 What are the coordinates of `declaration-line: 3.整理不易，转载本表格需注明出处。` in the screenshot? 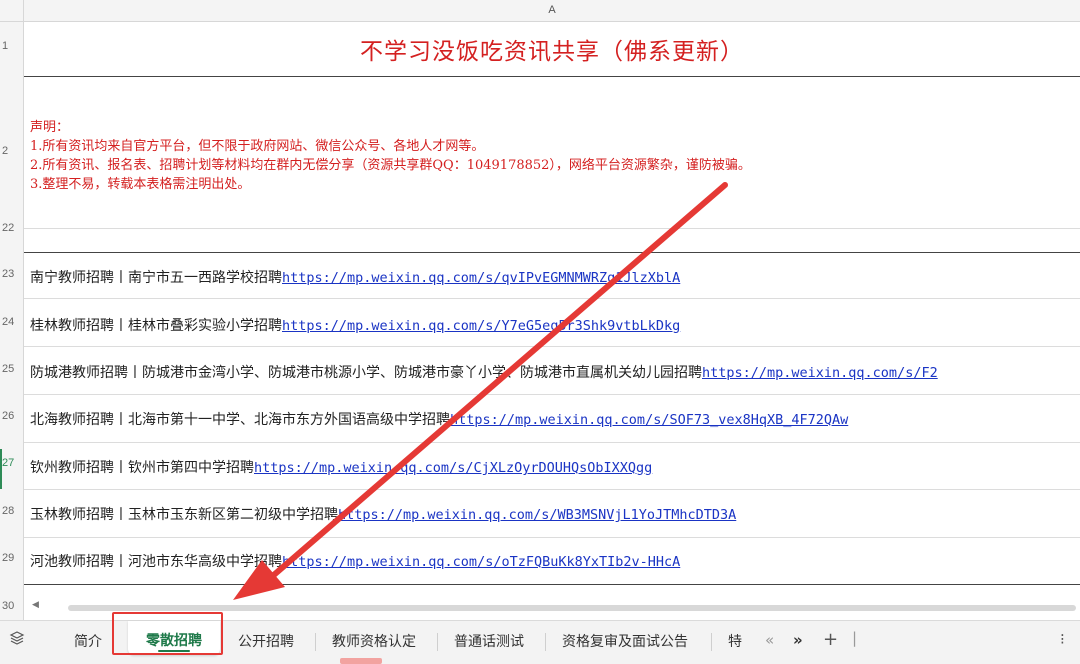 It's located at (140, 184).